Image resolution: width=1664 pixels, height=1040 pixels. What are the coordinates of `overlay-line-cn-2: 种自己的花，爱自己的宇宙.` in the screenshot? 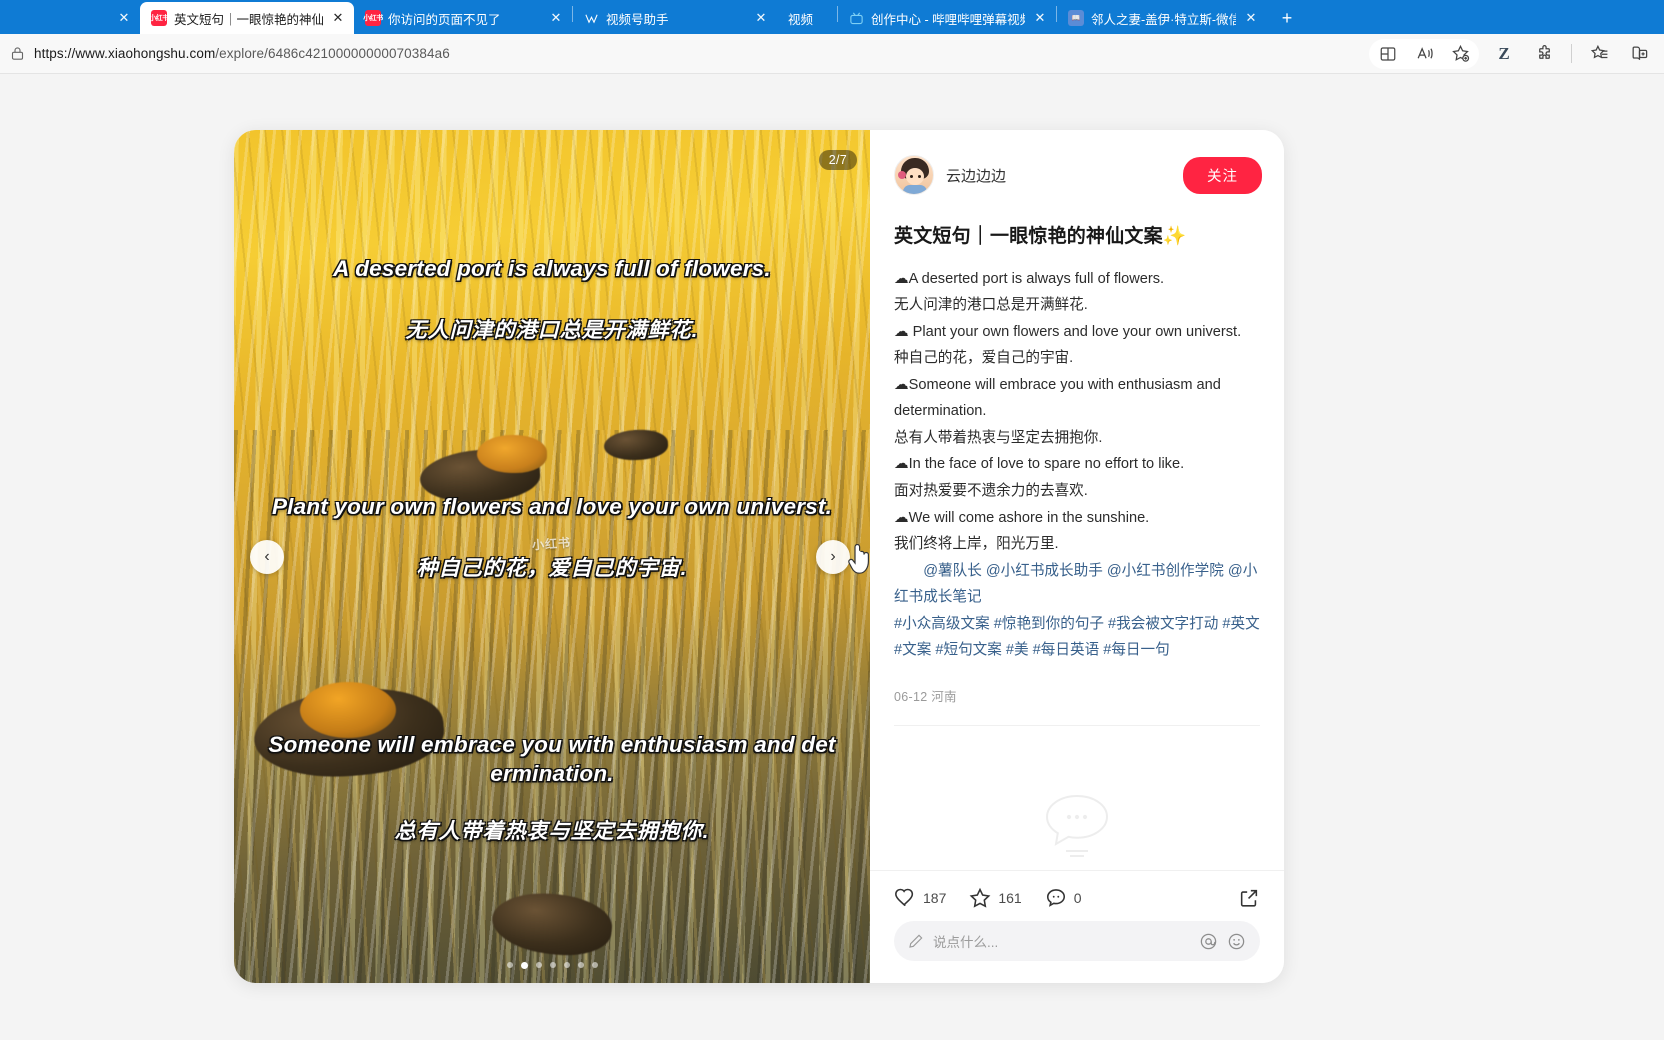 It's located at (552, 568).